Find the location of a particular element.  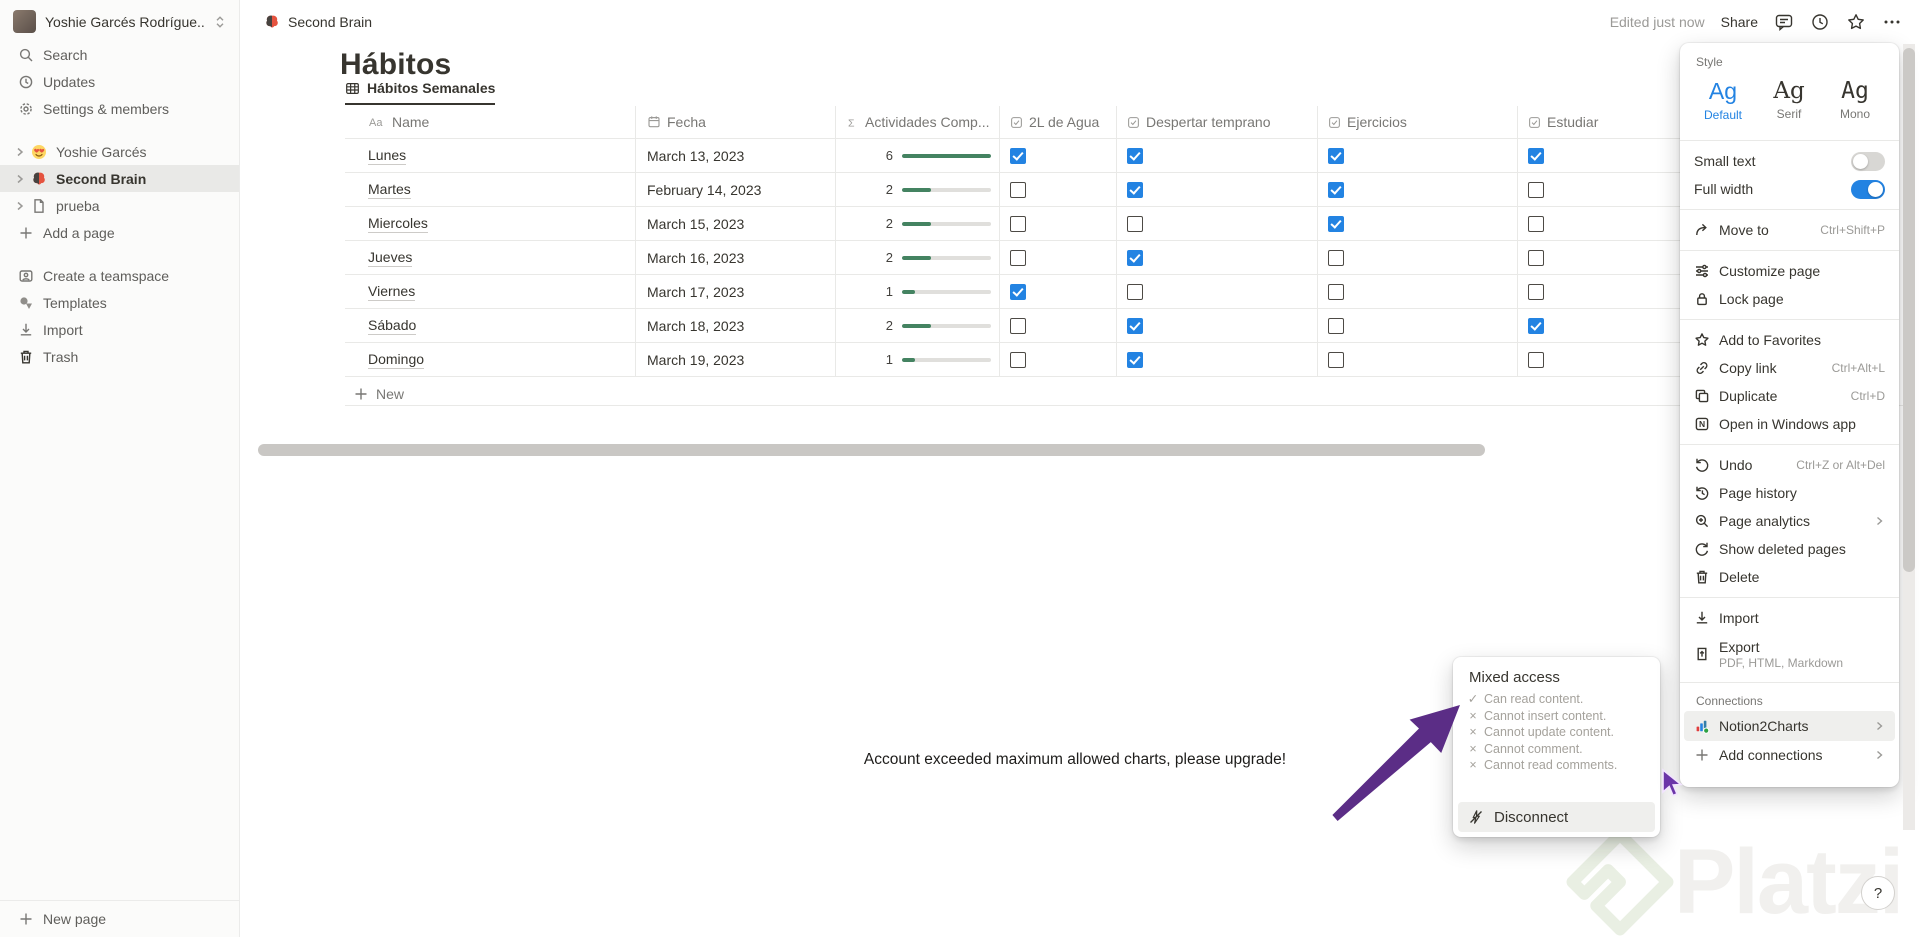

sidebar-item-updates: Updates is located at coordinates (119, 81).